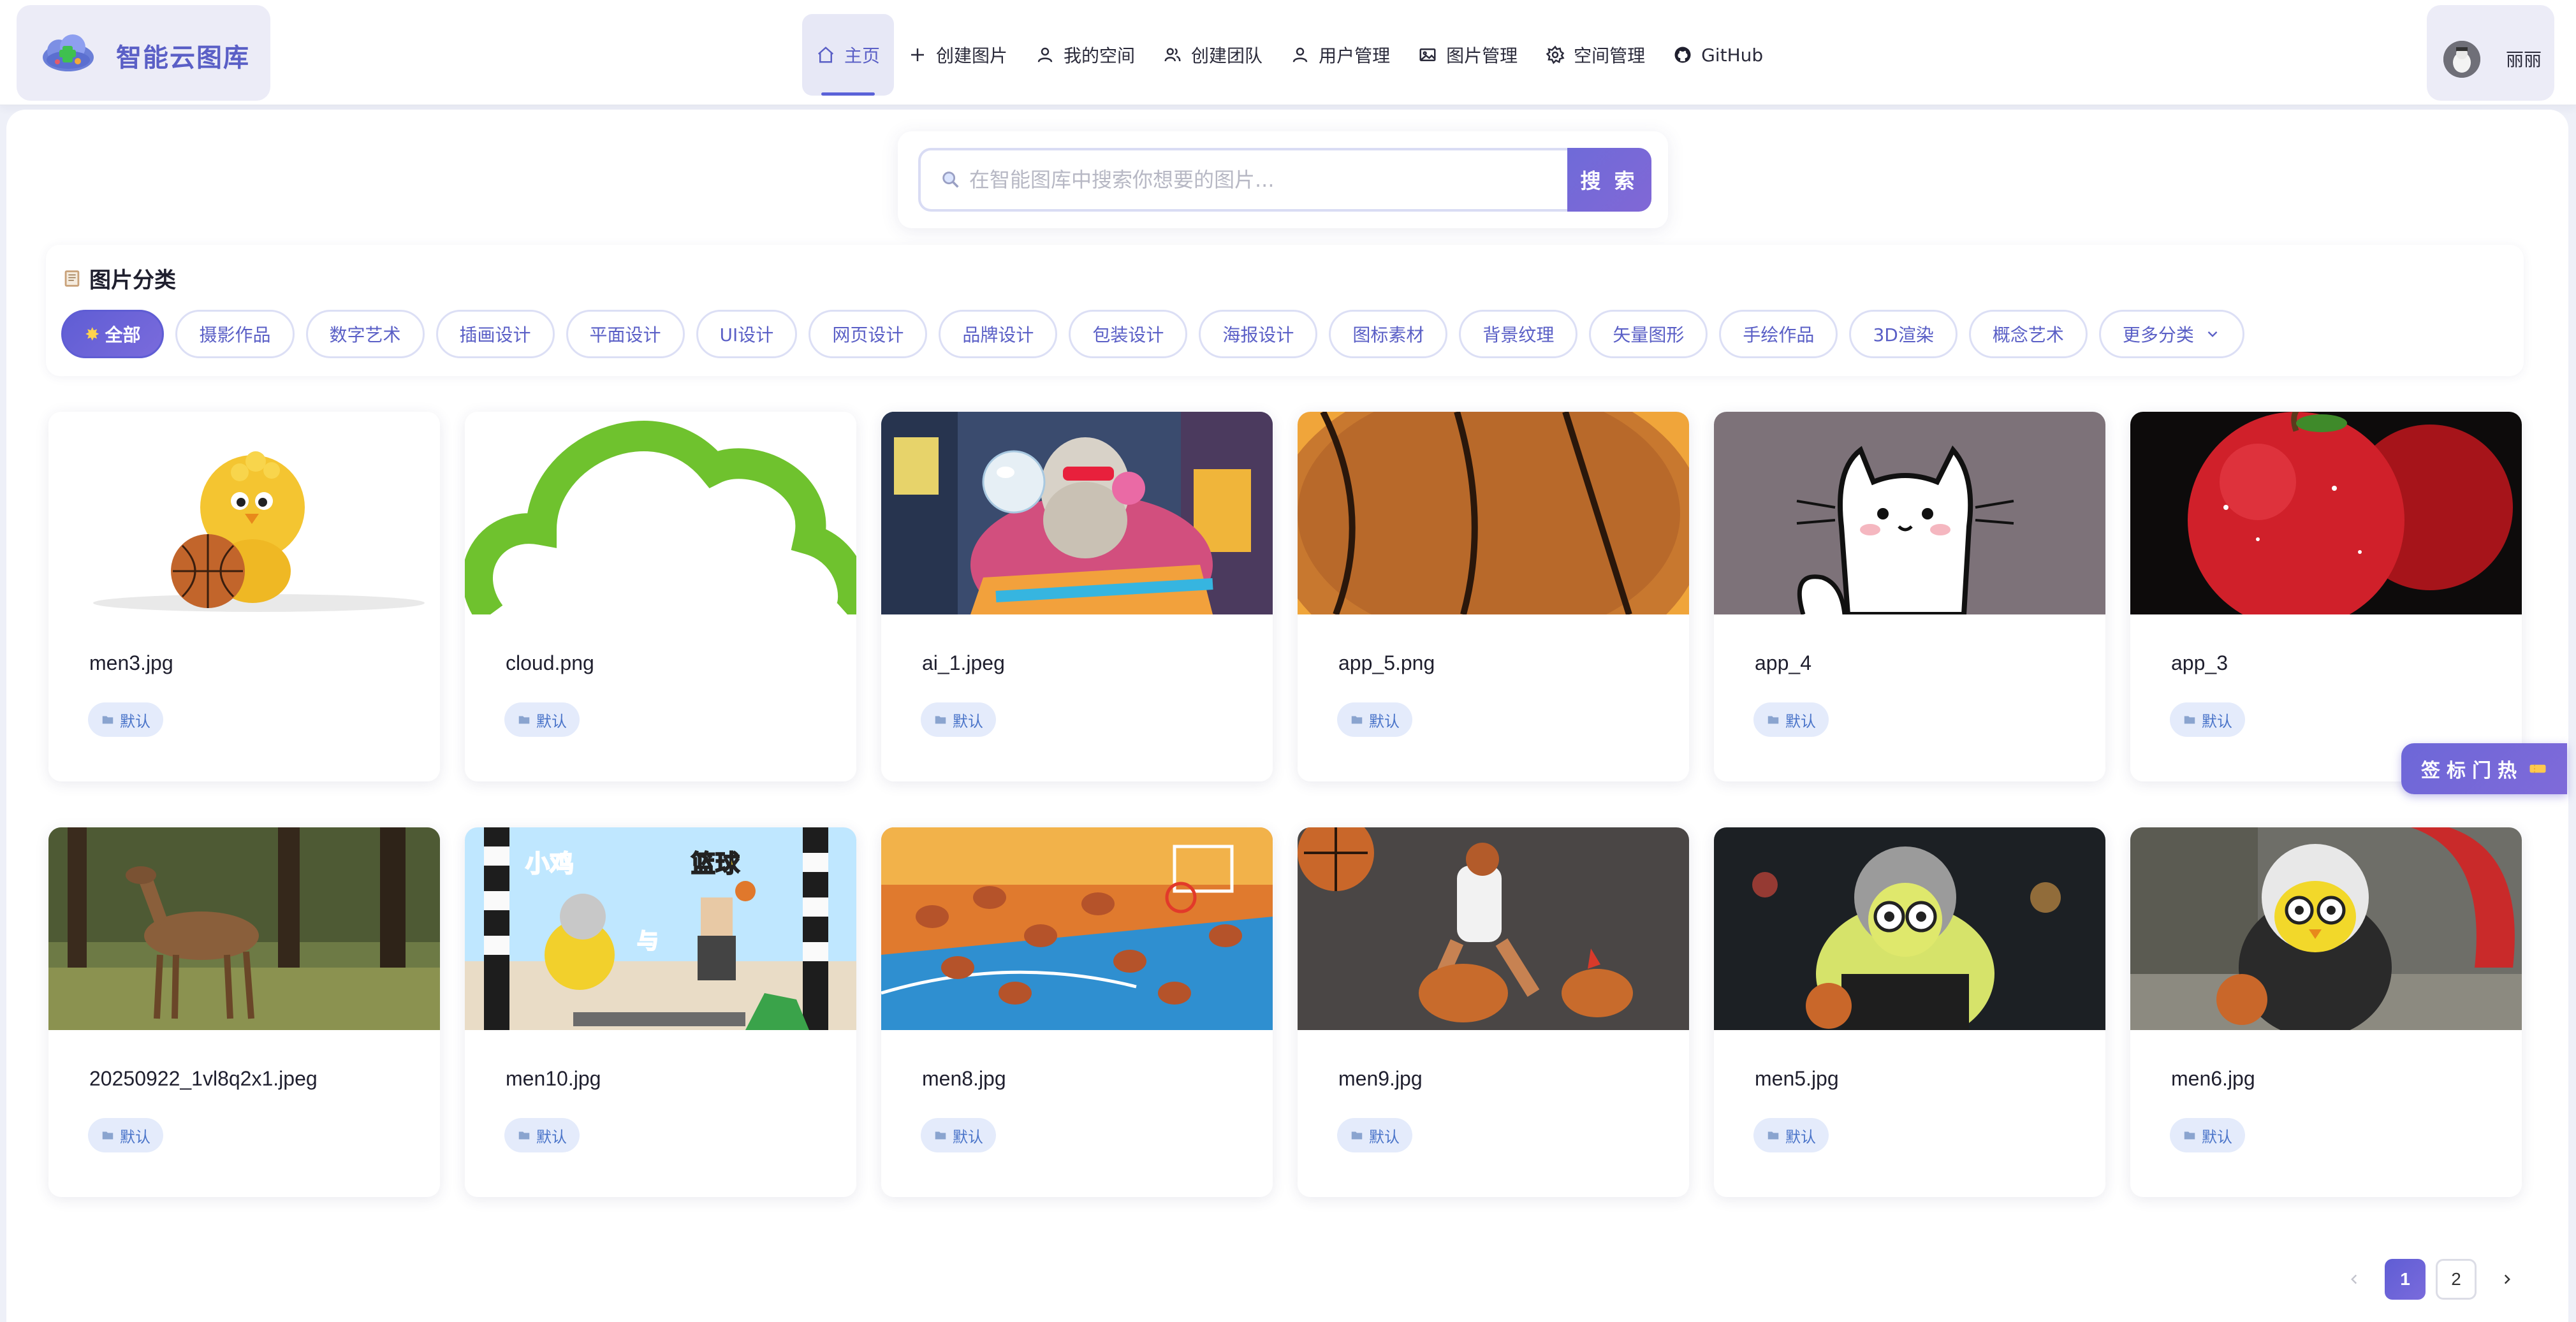 This screenshot has height=1322, width=2576. Describe the element at coordinates (868, 334) in the screenshot. I see `category-chip: 网页设计` at that location.